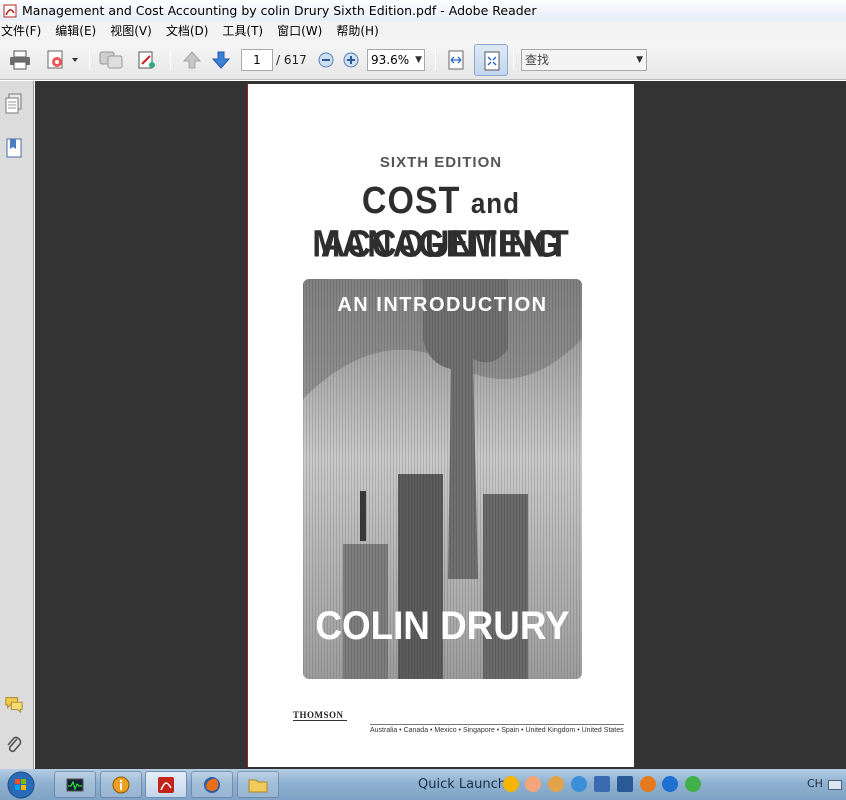 This screenshot has height=800, width=846. What do you see at coordinates (537, 60) in the screenshot?
I see `search-placeholder: 查找` at bounding box center [537, 60].